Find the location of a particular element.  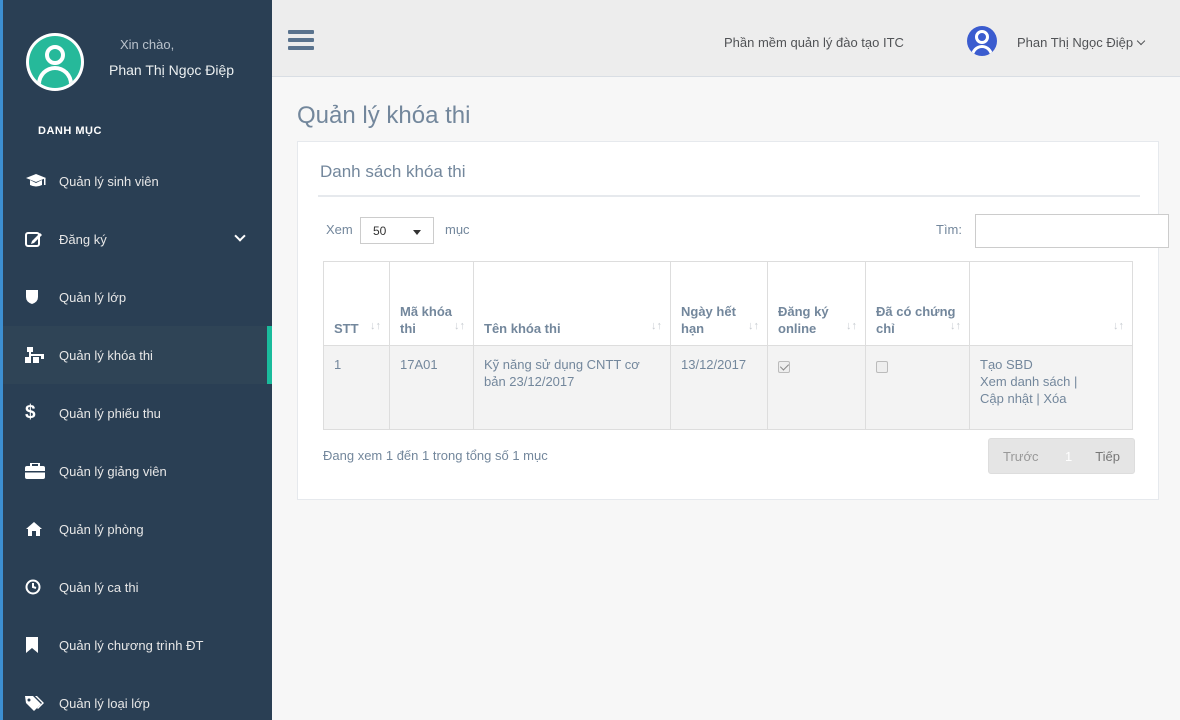

next-page-button: Tiếp is located at coordinates (1107, 456).